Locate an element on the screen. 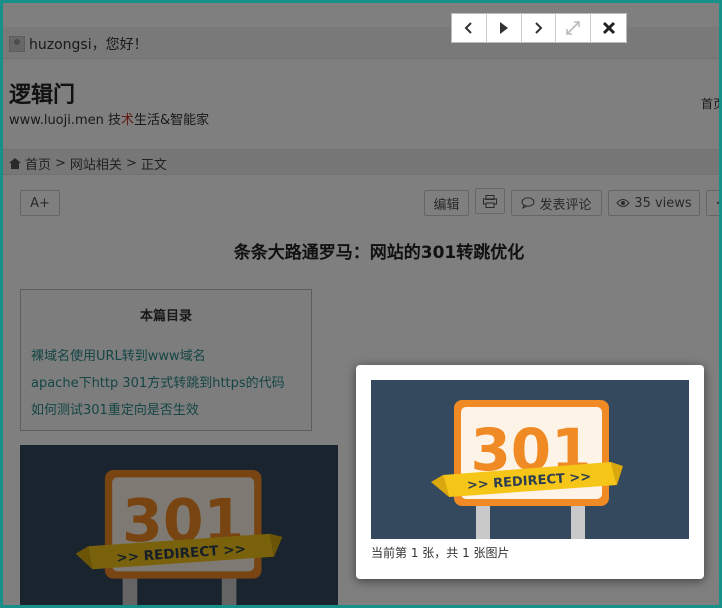 This screenshot has height=608, width=722. redirect-sign-image: 301 >> REDIRECT >> is located at coordinates (530, 459).